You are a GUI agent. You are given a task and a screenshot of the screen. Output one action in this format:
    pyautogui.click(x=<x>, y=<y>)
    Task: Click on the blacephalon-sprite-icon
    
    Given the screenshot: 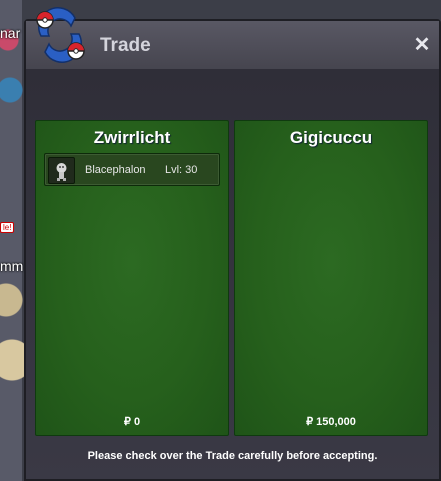 What is the action you would take?
    pyautogui.click(x=61, y=170)
    